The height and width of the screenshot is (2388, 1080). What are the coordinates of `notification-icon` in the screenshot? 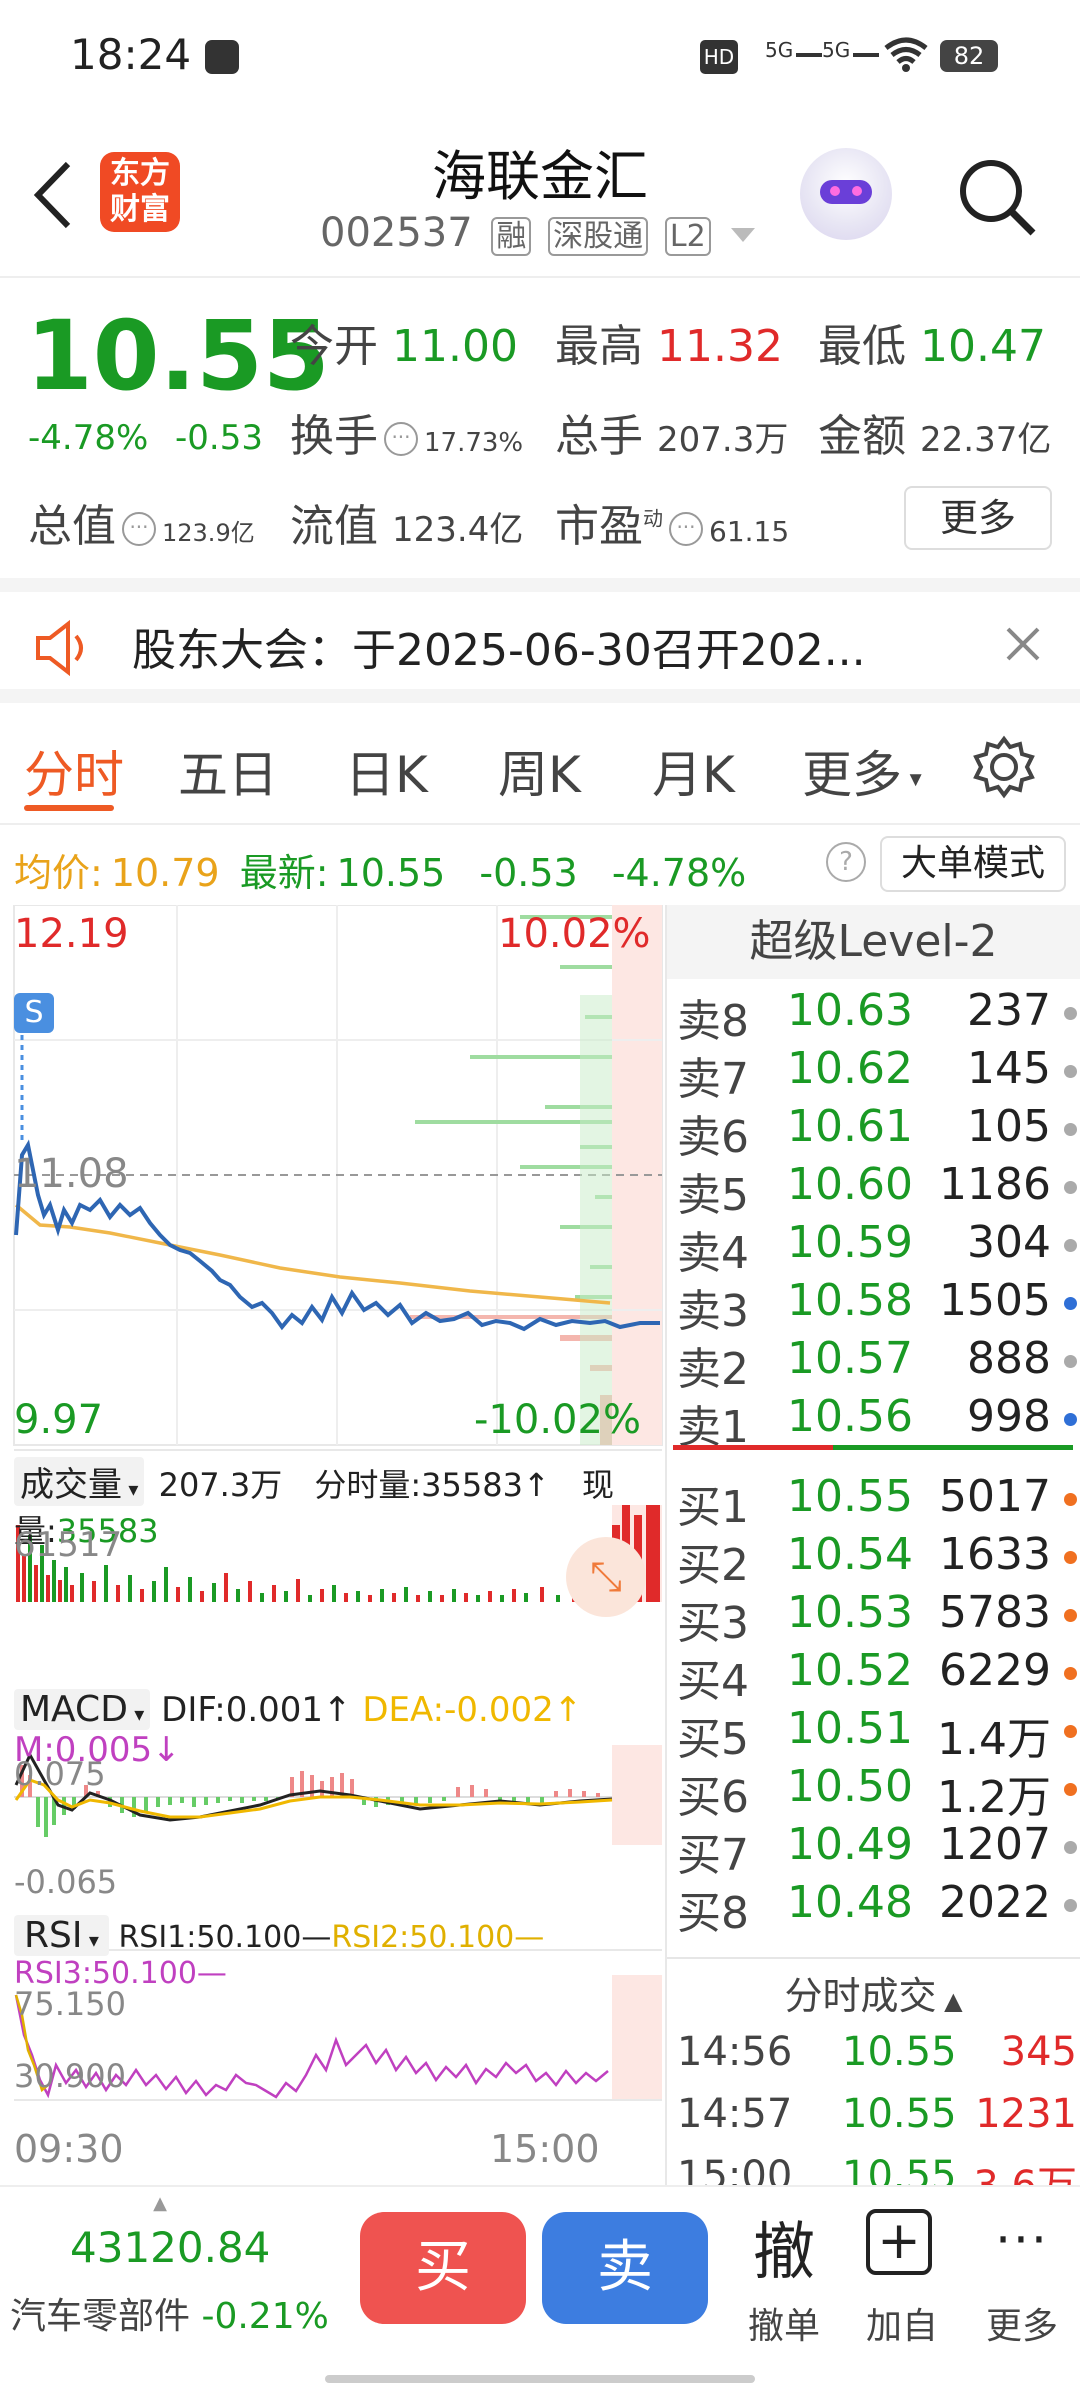 It's located at (222, 57).